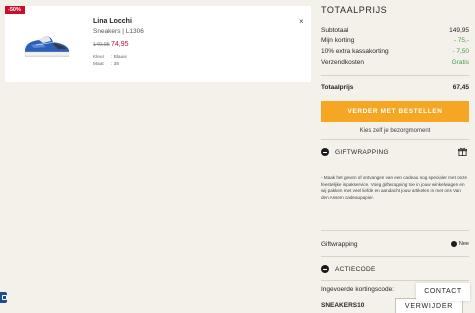 This screenshot has height=313, width=475. I want to click on coupon-label: Ingevoerde kortingscode:, so click(357, 289).